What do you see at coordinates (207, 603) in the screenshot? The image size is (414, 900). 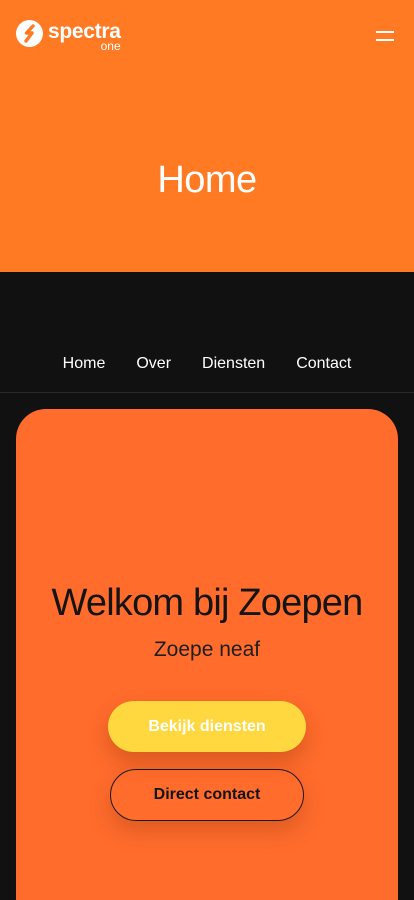 I see `hero-title: Welkom bij Zoepen` at bounding box center [207, 603].